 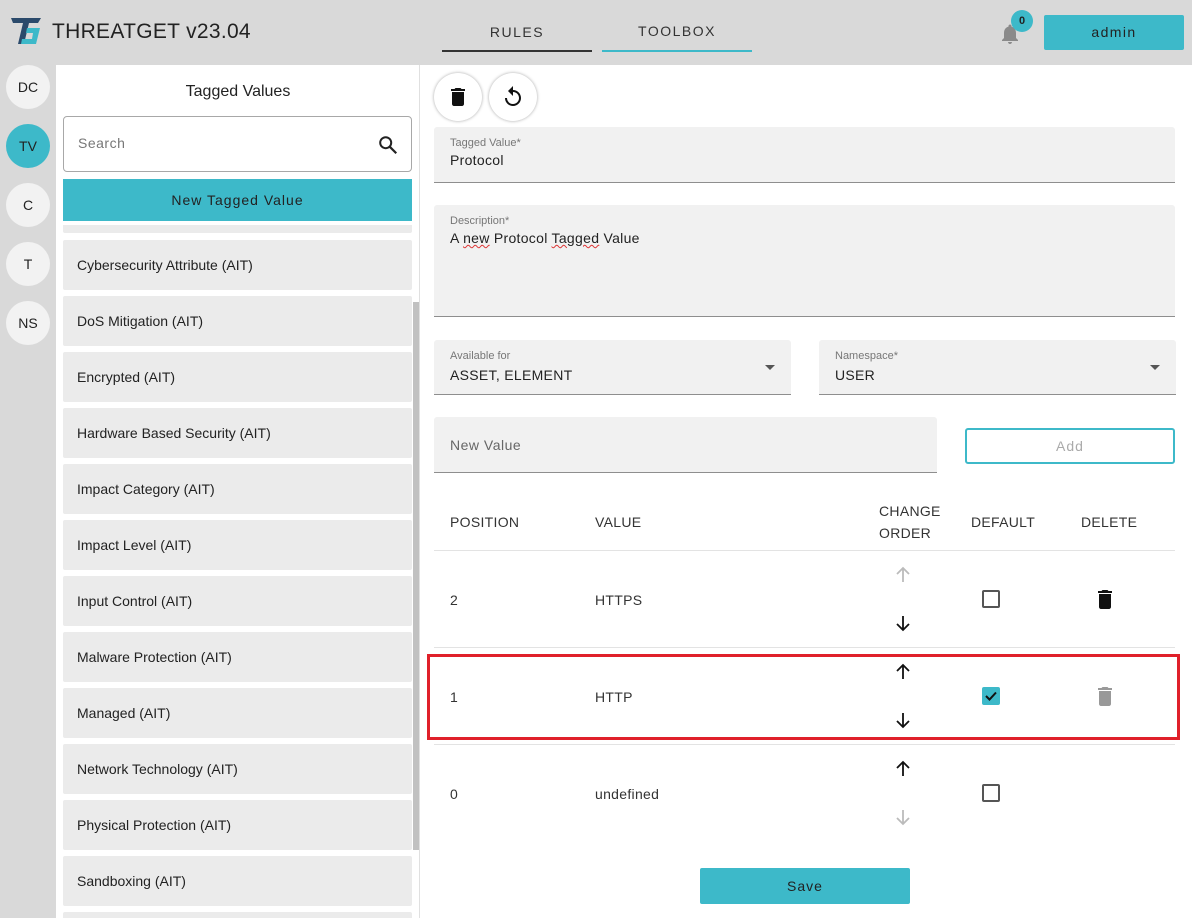 I want to click on namespace-select: Namespace* USER, so click(x=997, y=367).